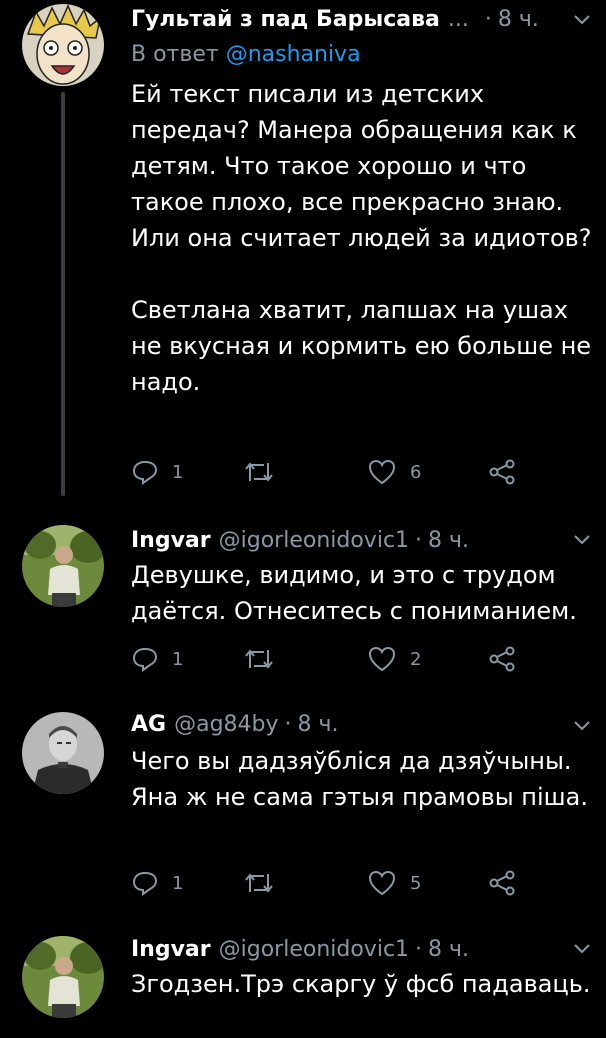 This screenshot has width=606, height=1038. What do you see at coordinates (332, 472) in the screenshot?
I see `tweet-actions: 1 6` at bounding box center [332, 472].